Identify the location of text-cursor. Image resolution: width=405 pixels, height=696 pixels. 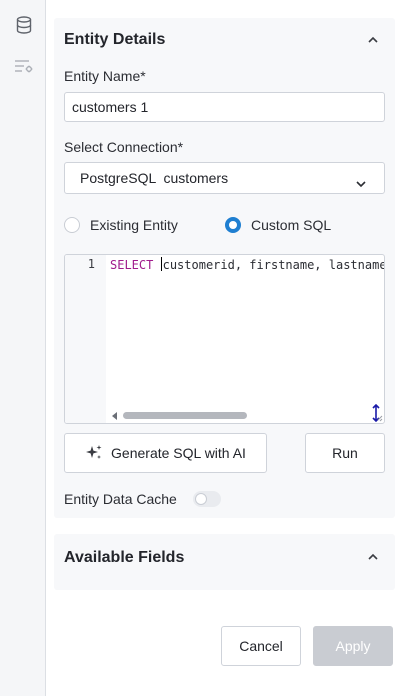
(161, 264).